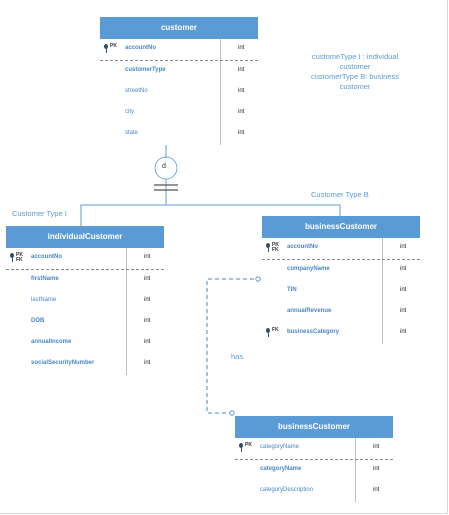  What do you see at coordinates (85, 322) in the screenshot?
I see `table-row: DOB int` at bounding box center [85, 322].